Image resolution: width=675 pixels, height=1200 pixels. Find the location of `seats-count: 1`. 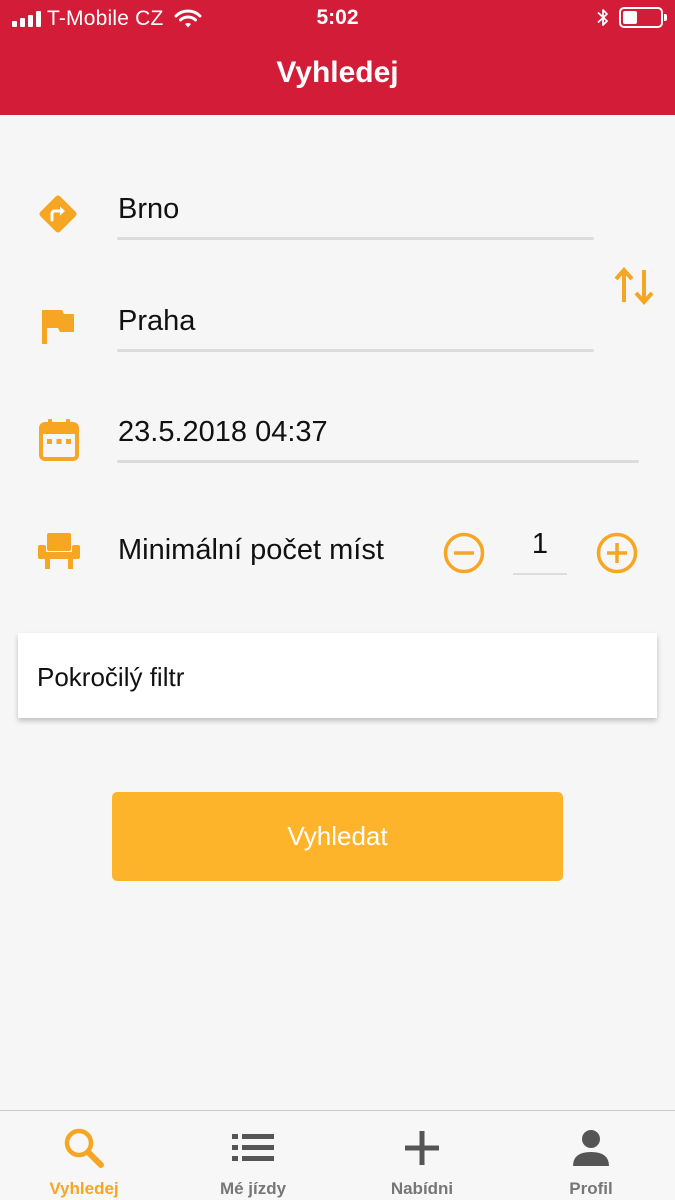

seats-count: 1 is located at coordinates (540, 544).